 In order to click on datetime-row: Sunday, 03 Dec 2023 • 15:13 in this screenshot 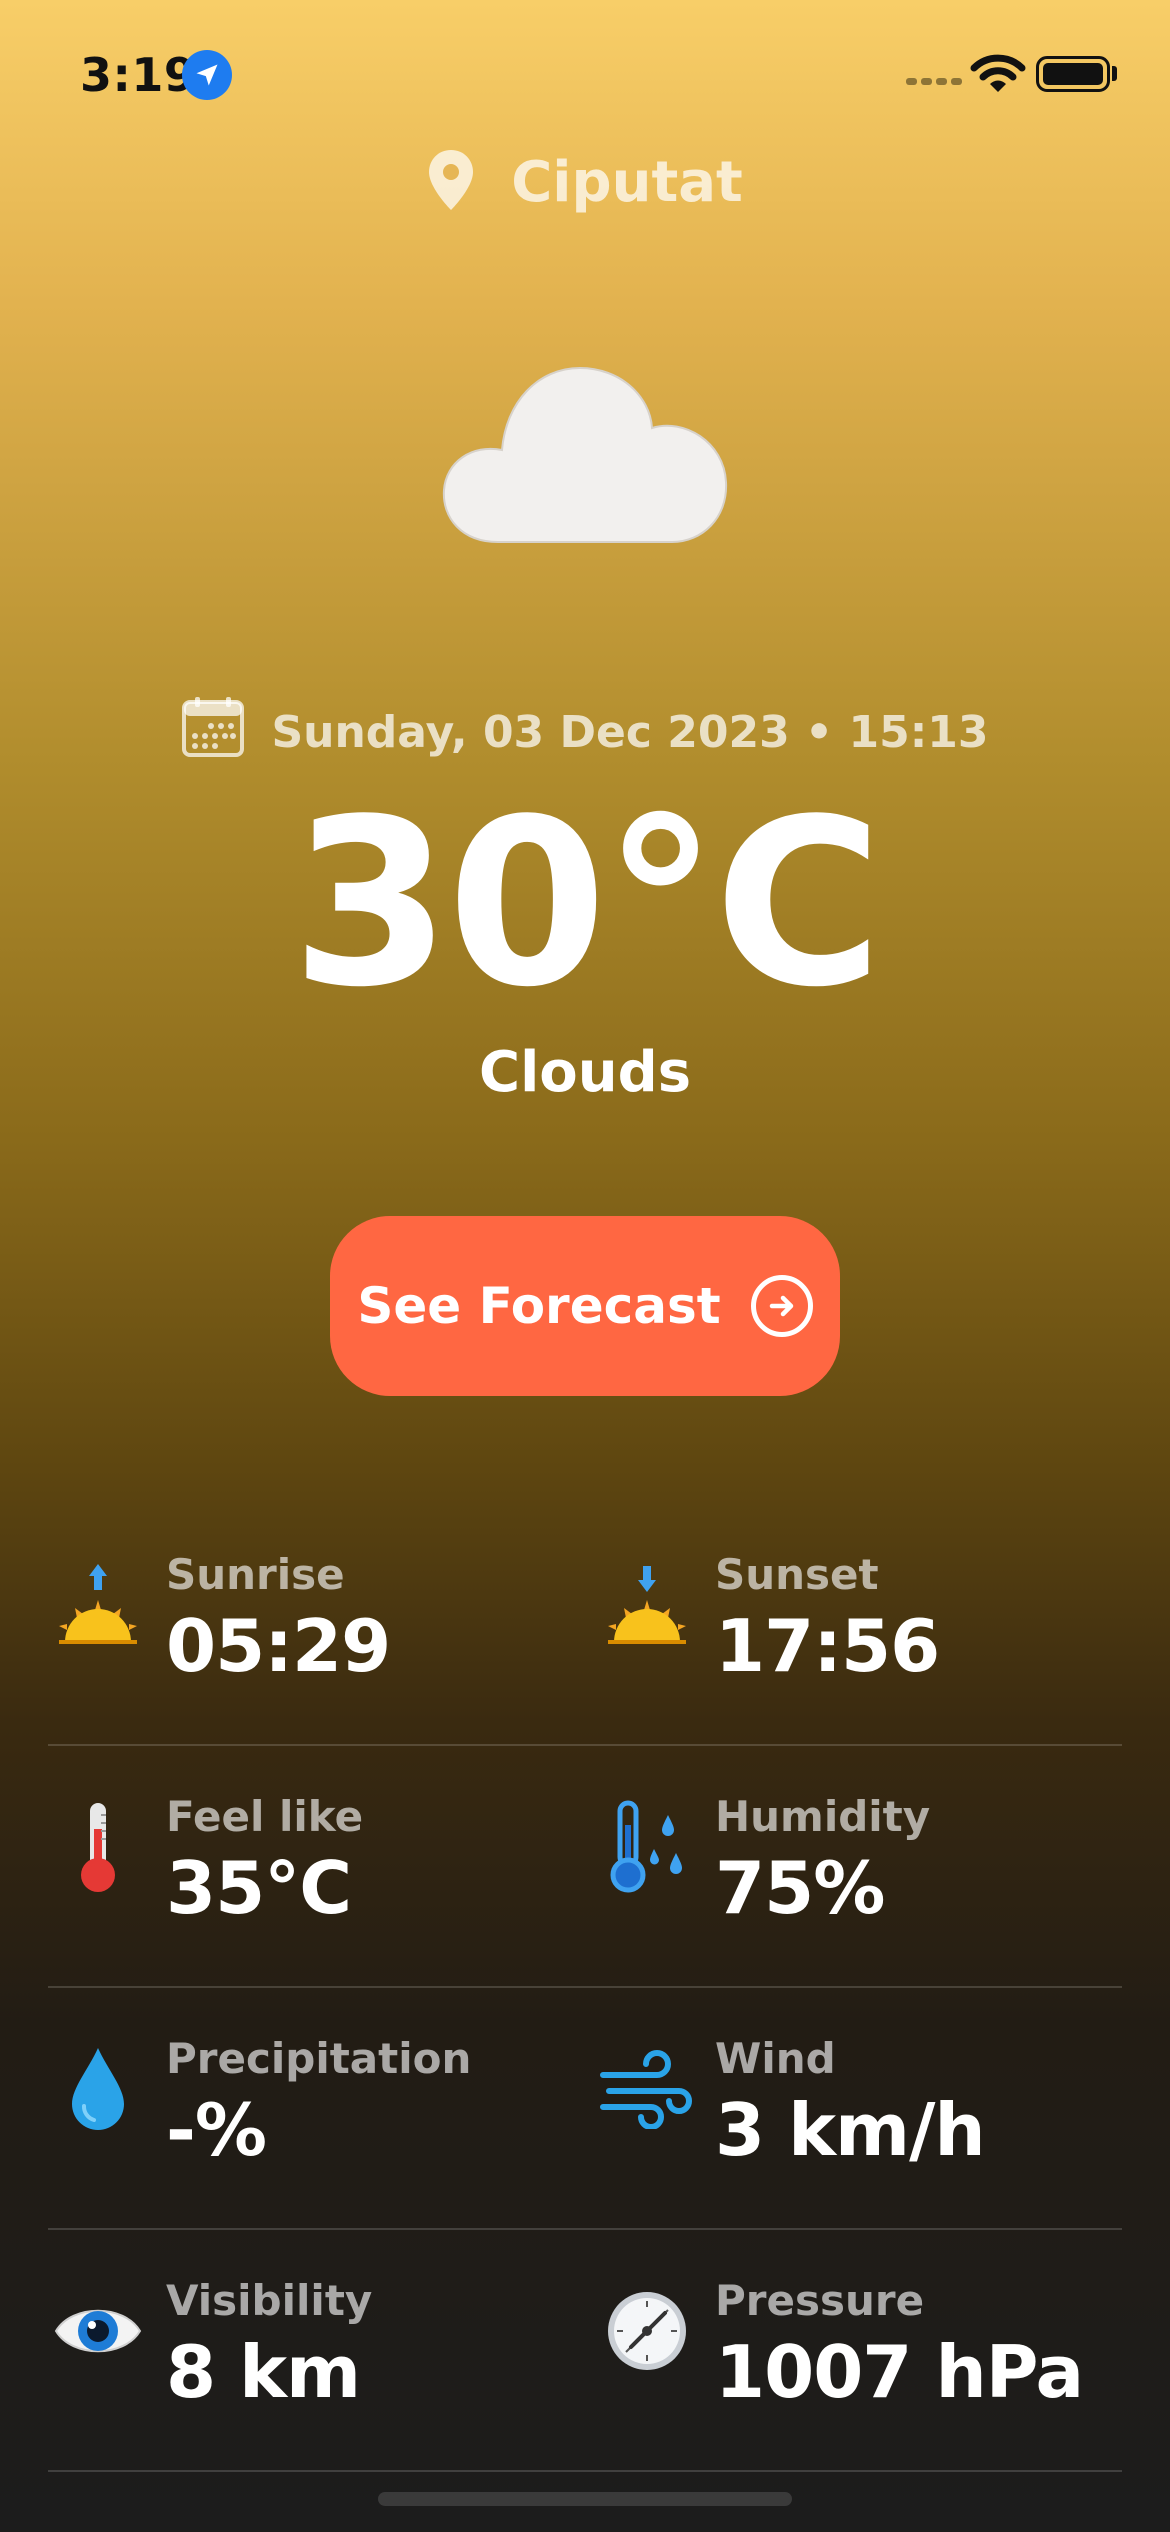, I will do `click(585, 732)`.